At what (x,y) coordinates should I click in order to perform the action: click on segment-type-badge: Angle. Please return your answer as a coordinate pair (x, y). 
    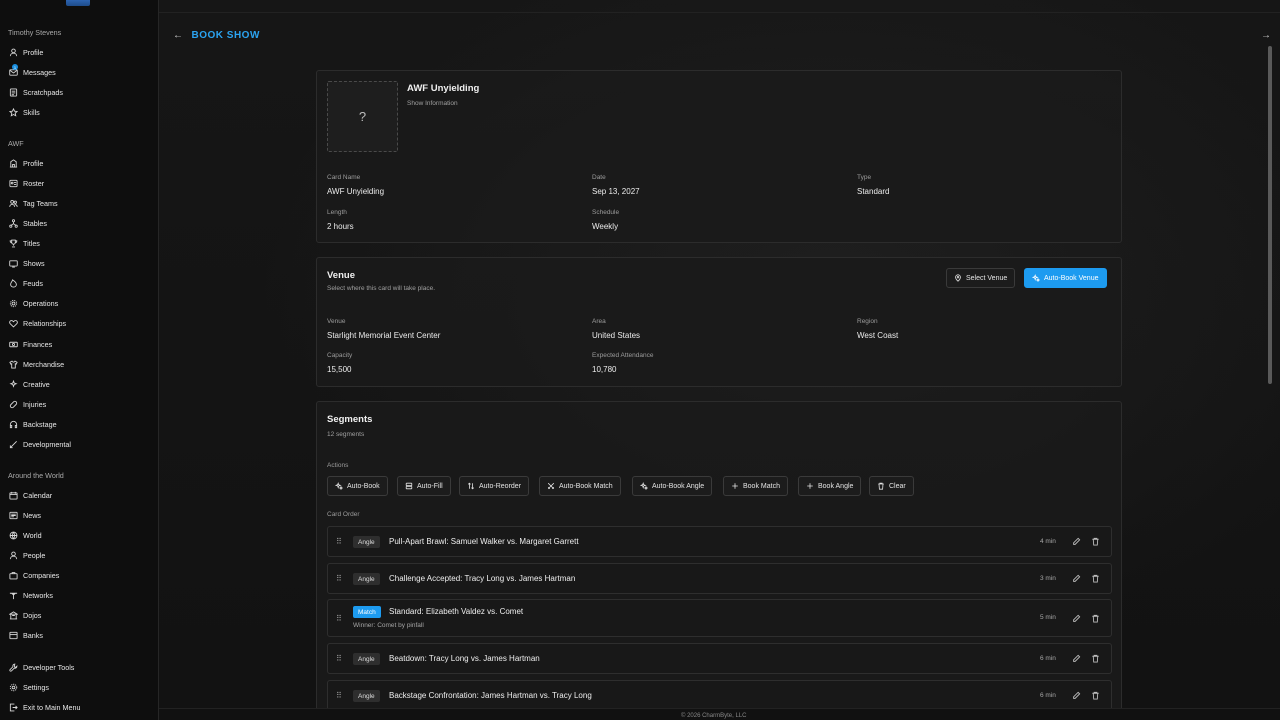
    Looking at the image, I should click on (366, 659).